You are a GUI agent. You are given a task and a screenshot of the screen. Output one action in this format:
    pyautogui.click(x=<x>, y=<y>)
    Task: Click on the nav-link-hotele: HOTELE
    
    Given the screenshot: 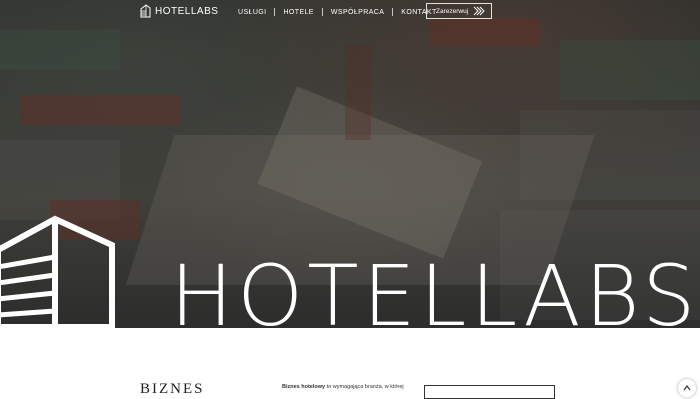 What is the action you would take?
    pyautogui.click(x=298, y=12)
    